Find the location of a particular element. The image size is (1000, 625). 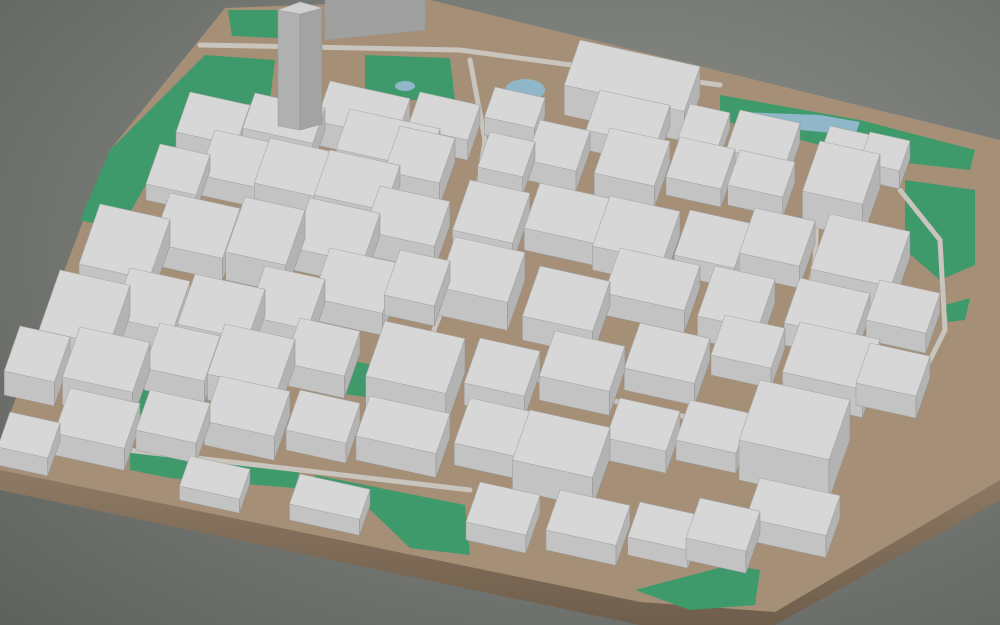

tall-tower is located at coordinates (300, 66).